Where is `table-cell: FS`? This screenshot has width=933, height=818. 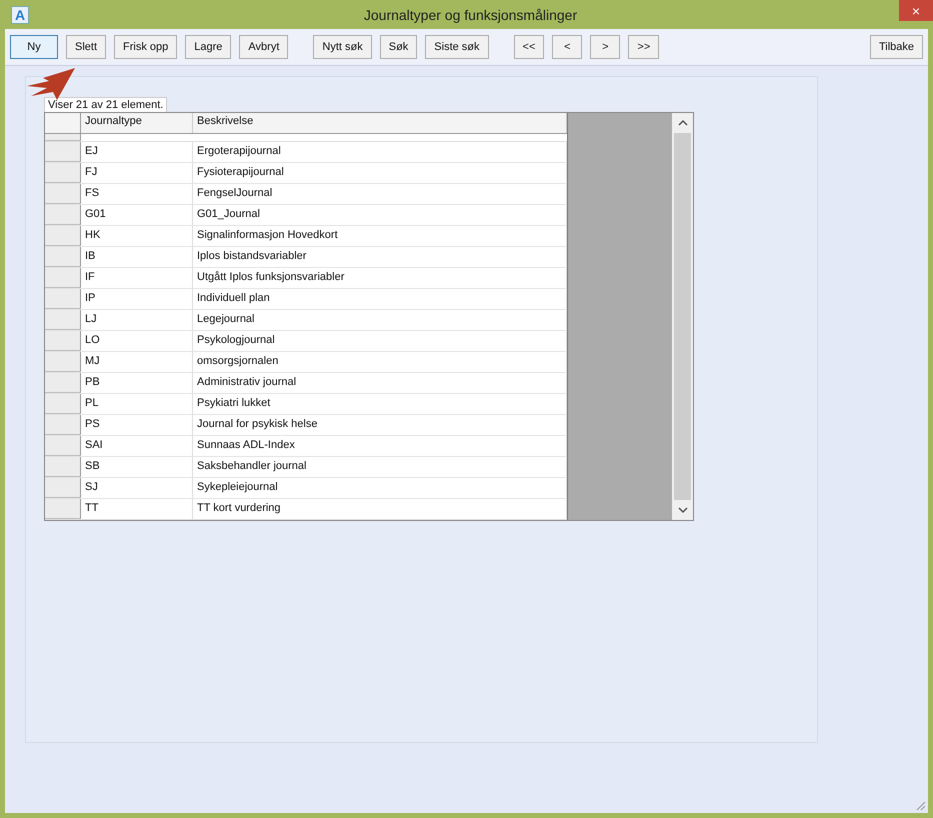
table-cell: FS is located at coordinates (137, 194).